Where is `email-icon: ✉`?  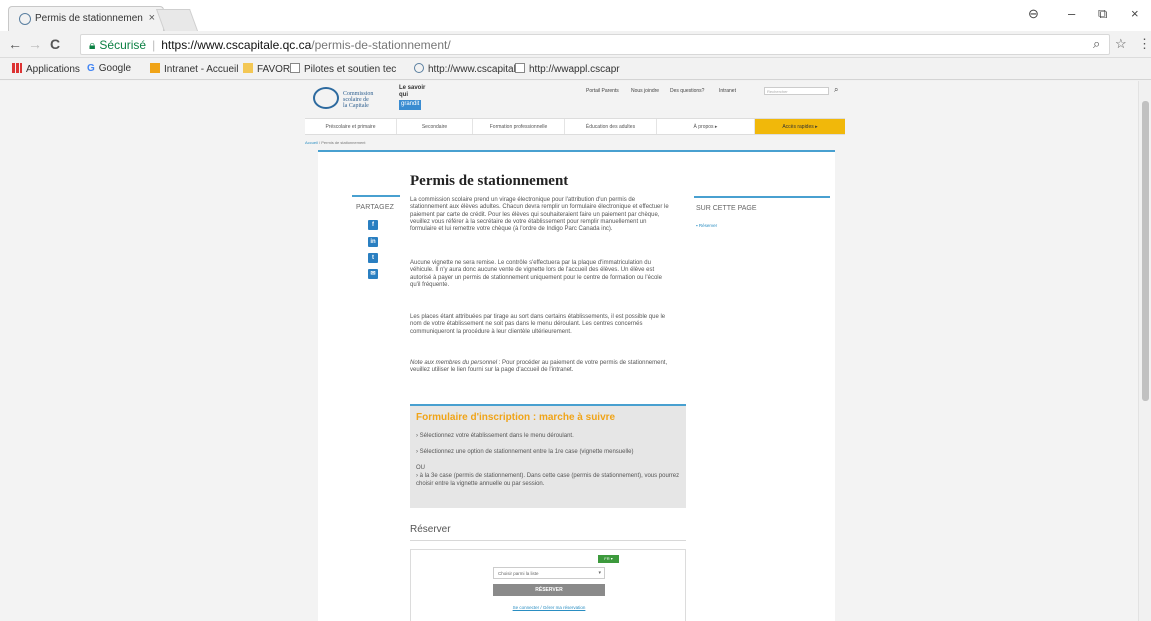 email-icon: ✉ is located at coordinates (373, 274).